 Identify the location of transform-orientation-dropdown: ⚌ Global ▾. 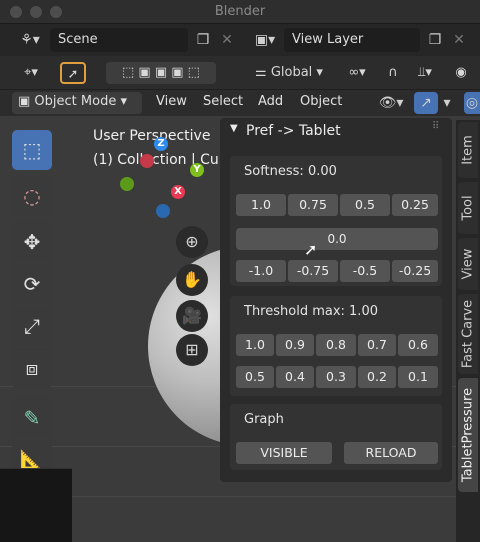
(289, 73).